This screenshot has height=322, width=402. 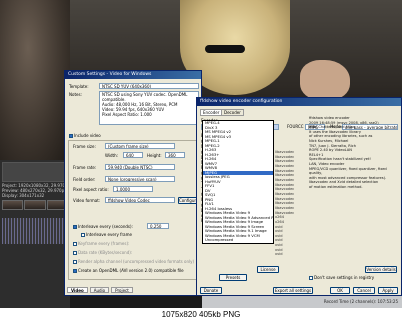 I want to click on include-video-label: Include video, so click(x=87, y=135).